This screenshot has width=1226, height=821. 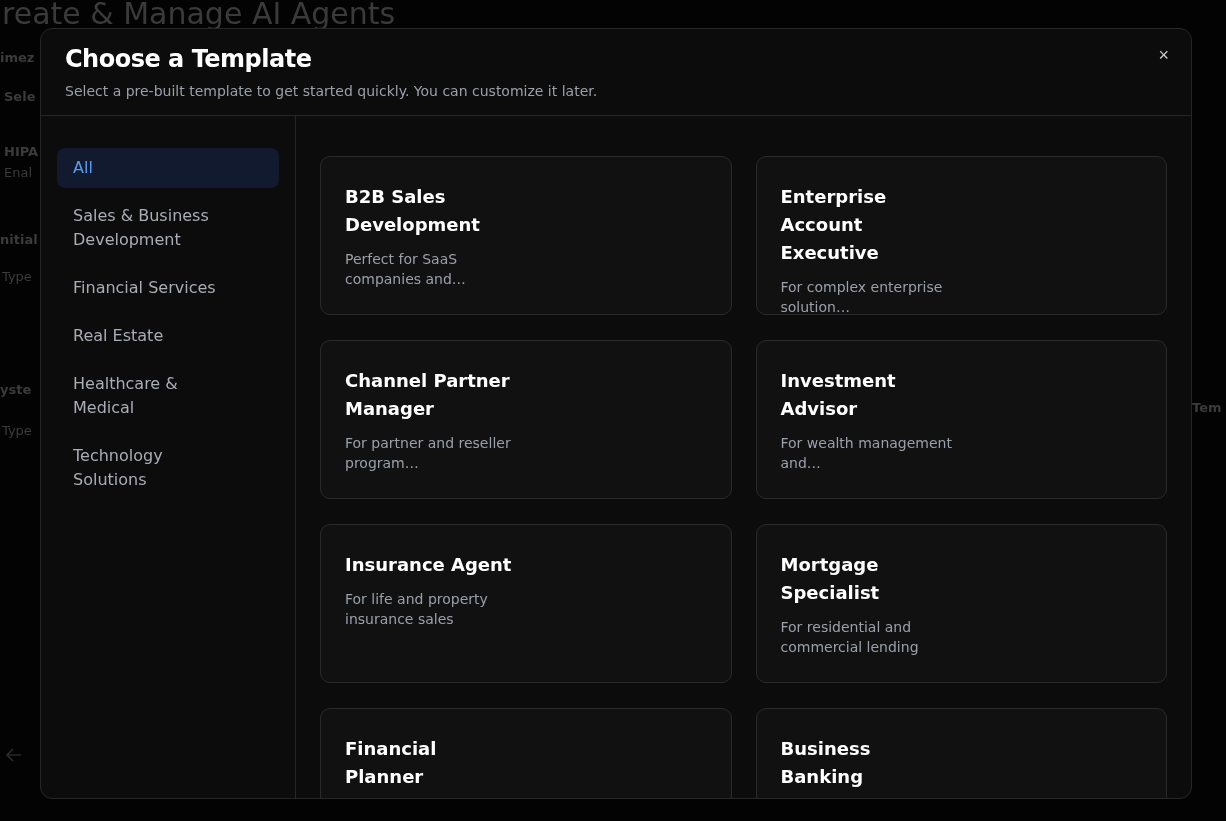 I want to click on dialog-title: Choose a Template, so click(x=188, y=59).